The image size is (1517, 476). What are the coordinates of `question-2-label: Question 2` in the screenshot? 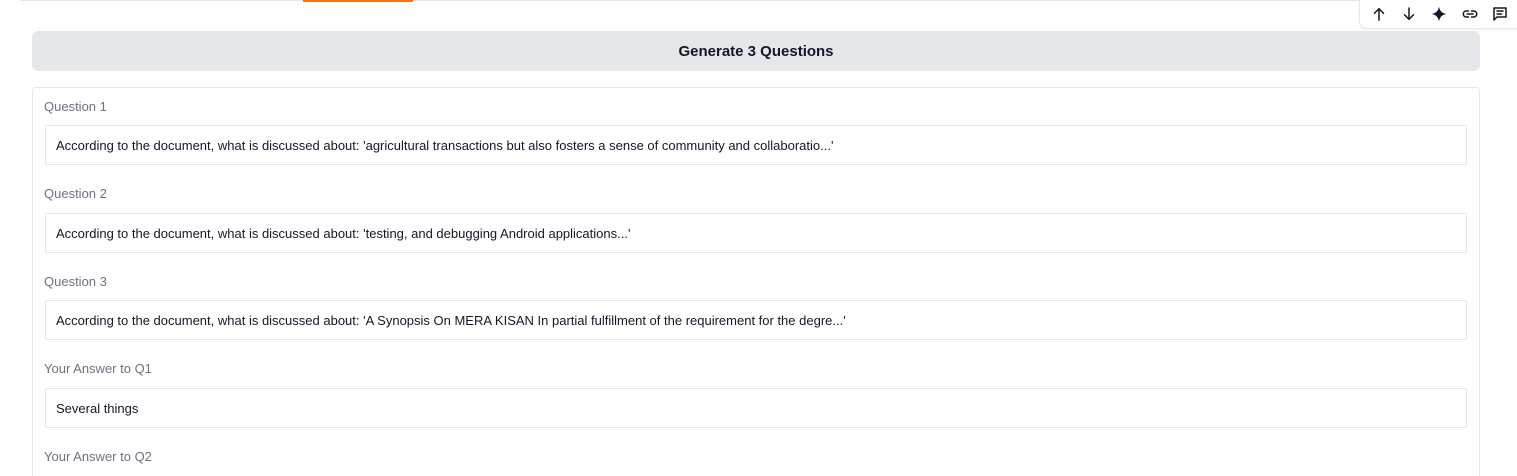 It's located at (75, 193).